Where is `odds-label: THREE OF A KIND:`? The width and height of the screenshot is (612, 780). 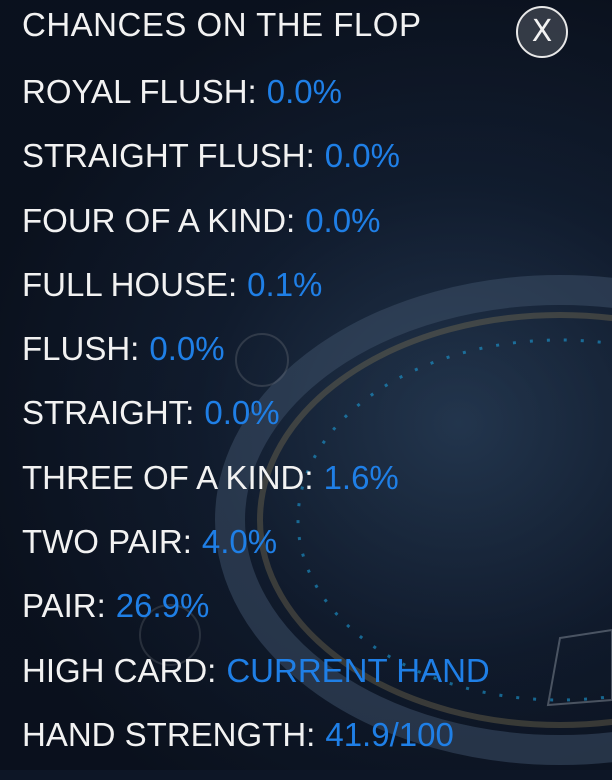 odds-label: THREE OF A KIND: is located at coordinates (168, 477).